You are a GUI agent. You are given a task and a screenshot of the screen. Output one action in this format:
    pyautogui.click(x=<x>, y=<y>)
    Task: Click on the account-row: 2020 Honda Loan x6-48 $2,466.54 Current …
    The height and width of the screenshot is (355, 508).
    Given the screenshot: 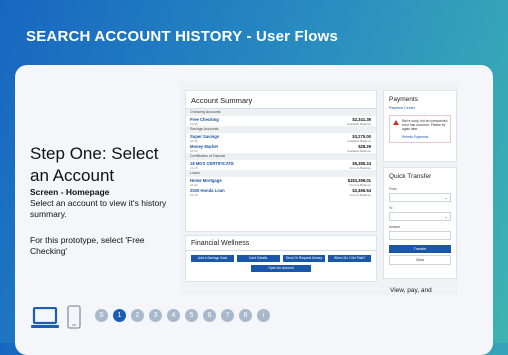 What is the action you would take?
    pyautogui.click(x=281, y=192)
    